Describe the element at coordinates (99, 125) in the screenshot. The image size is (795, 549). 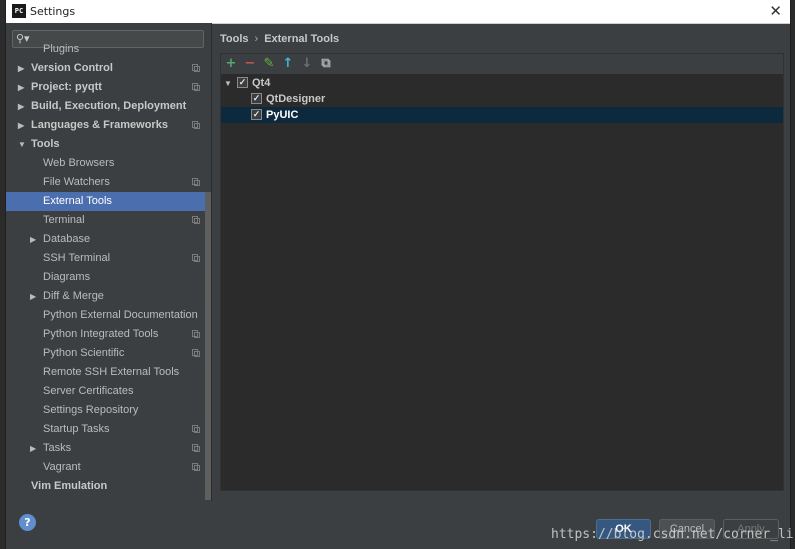
I see `sidebar-item-label: Languages & Frameworks` at that location.